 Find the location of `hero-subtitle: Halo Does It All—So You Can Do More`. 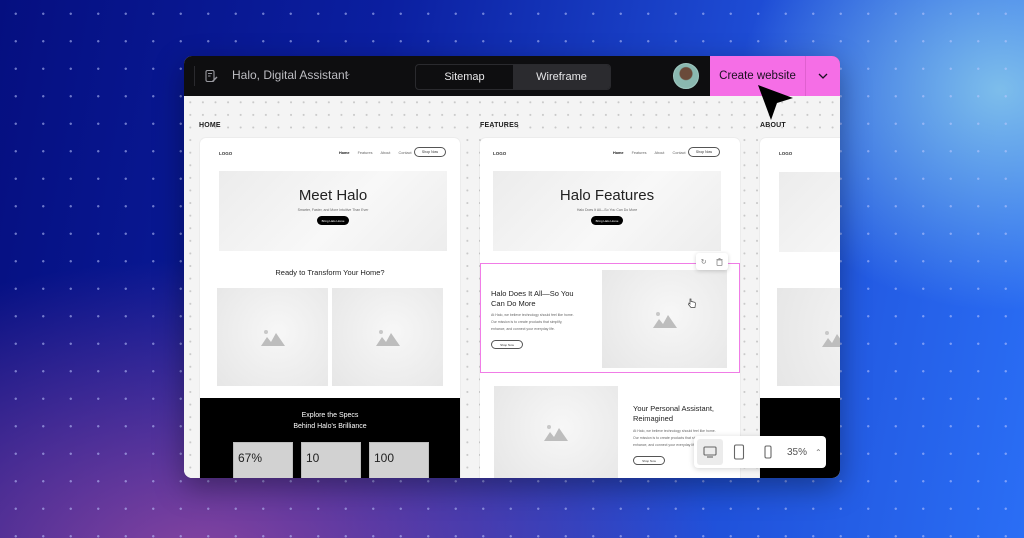

hero-subtitle: Halo Does It All—So You Can Do More is located at coordinates (607, 210).